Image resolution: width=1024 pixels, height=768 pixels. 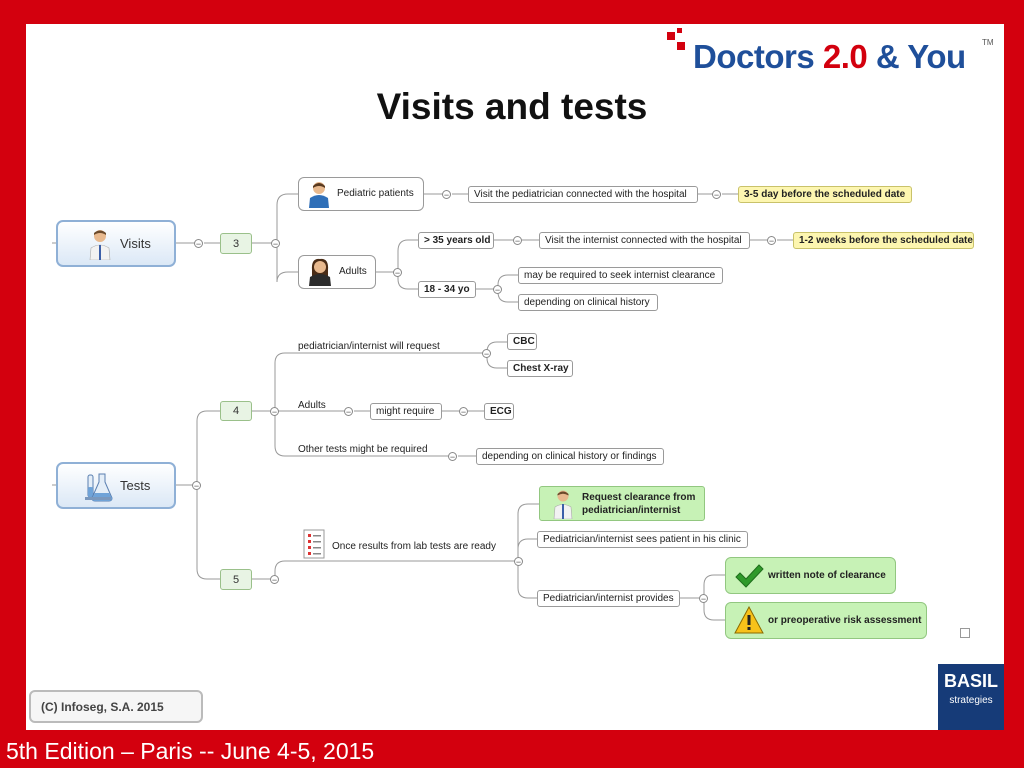 I want to click on age-18-34-node: 18 - 34 yo, so click(x=447, y=289).